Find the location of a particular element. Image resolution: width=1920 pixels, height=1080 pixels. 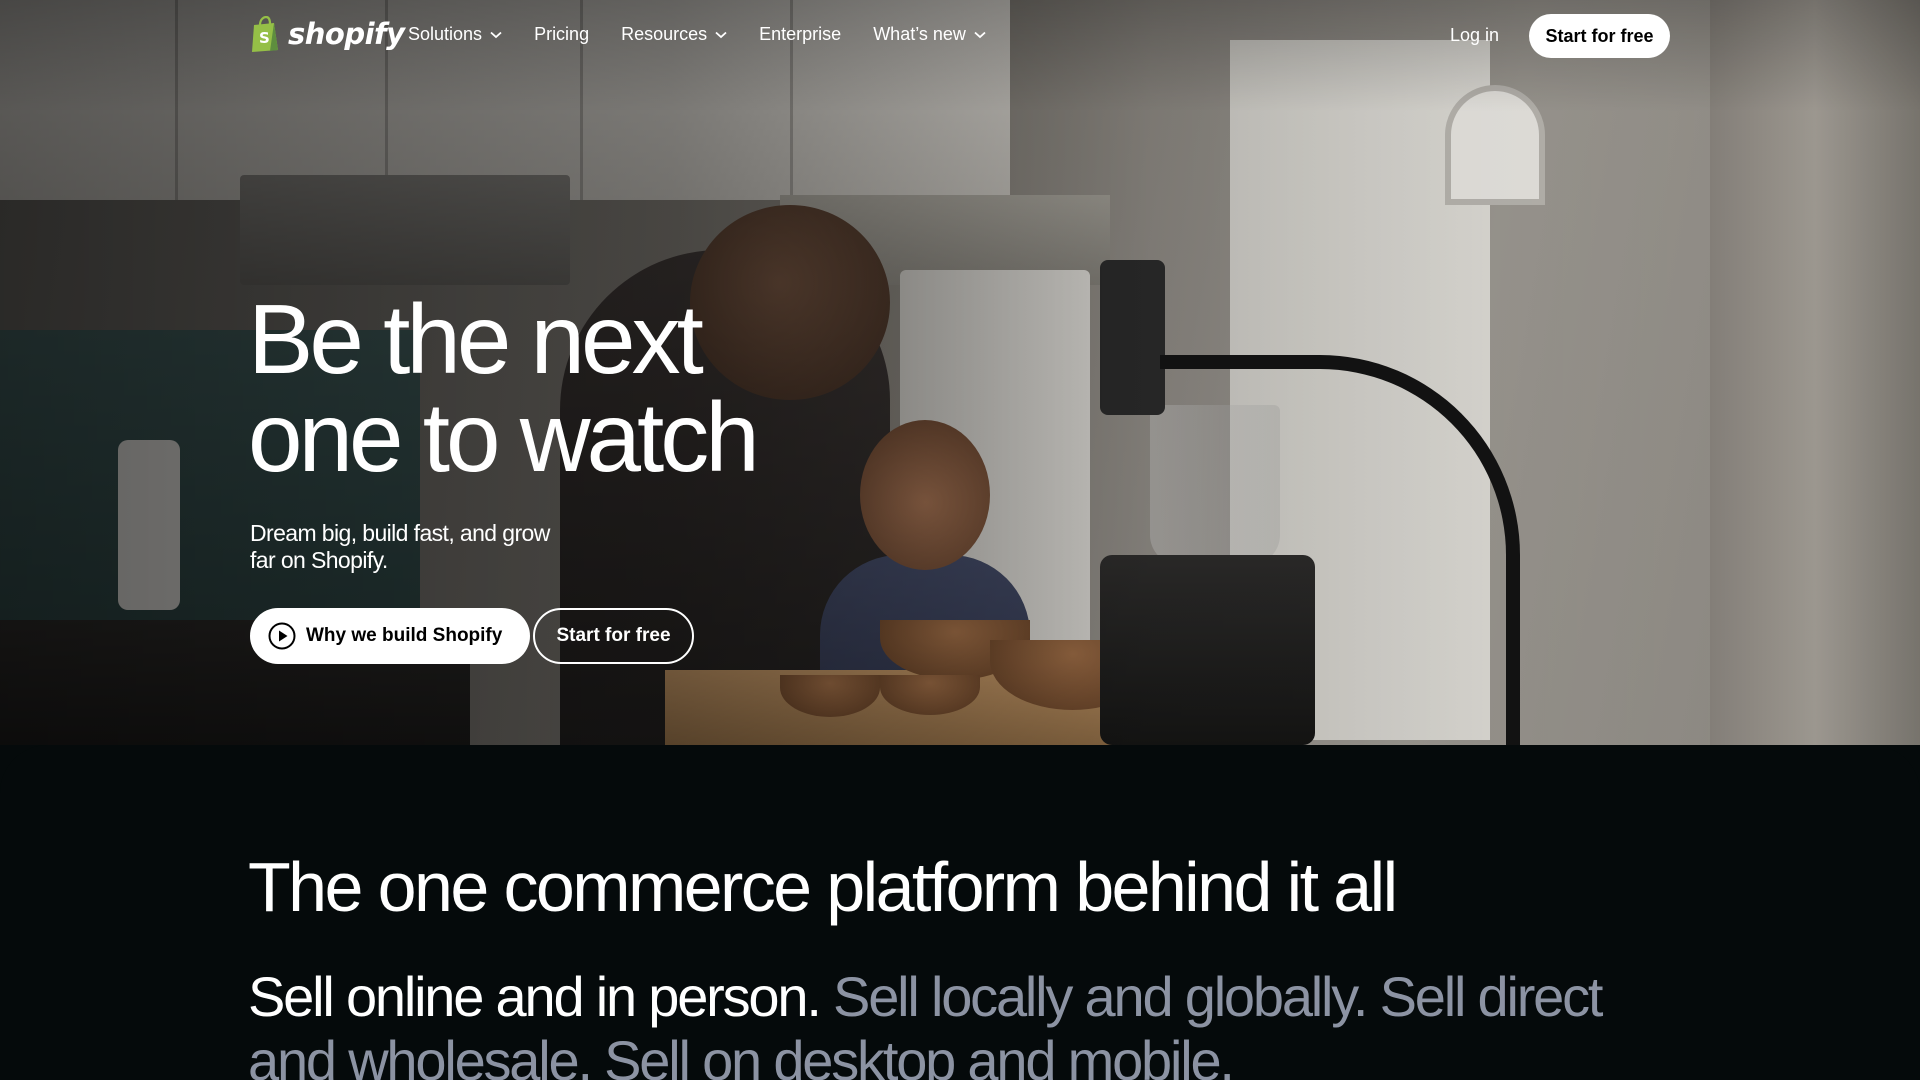

nav-item-label: Enterprise is located at coordinates (800, 34).